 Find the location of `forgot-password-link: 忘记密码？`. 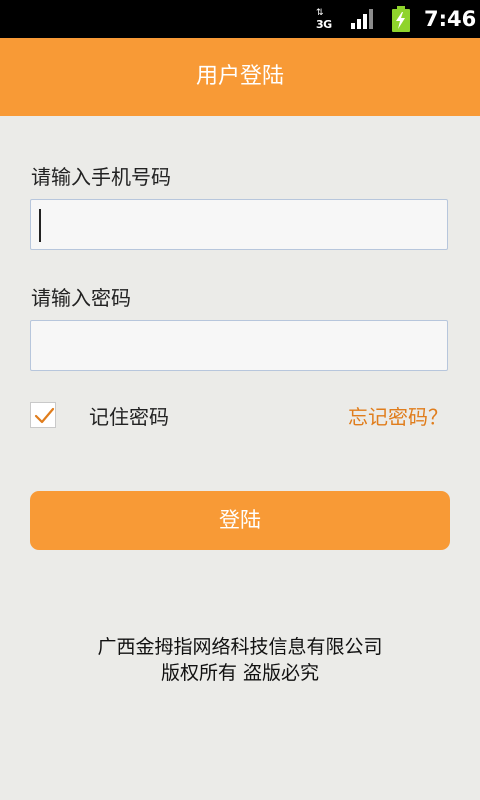

forgot-password-link: 忘记密码？ is located at coordinates (394, 417).